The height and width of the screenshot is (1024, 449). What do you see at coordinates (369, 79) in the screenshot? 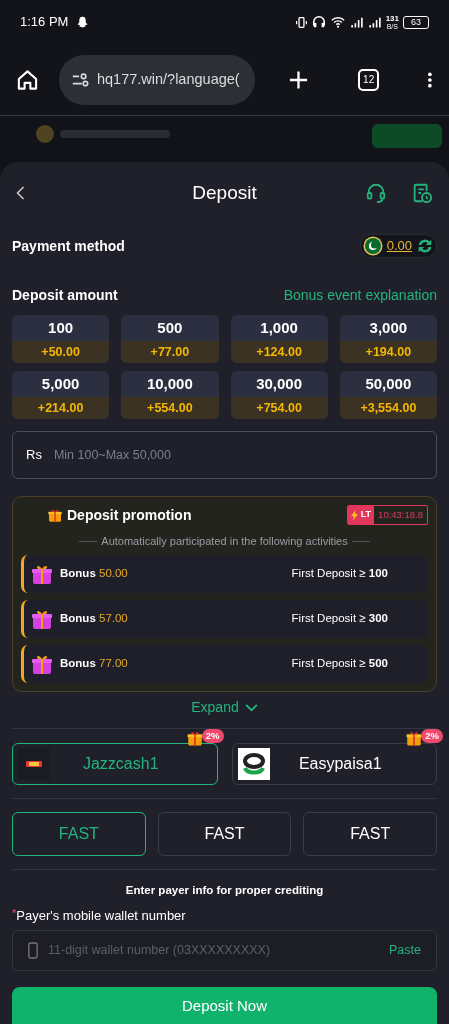
I see `tab-count-button: 12` at bounding box center [369, 79].